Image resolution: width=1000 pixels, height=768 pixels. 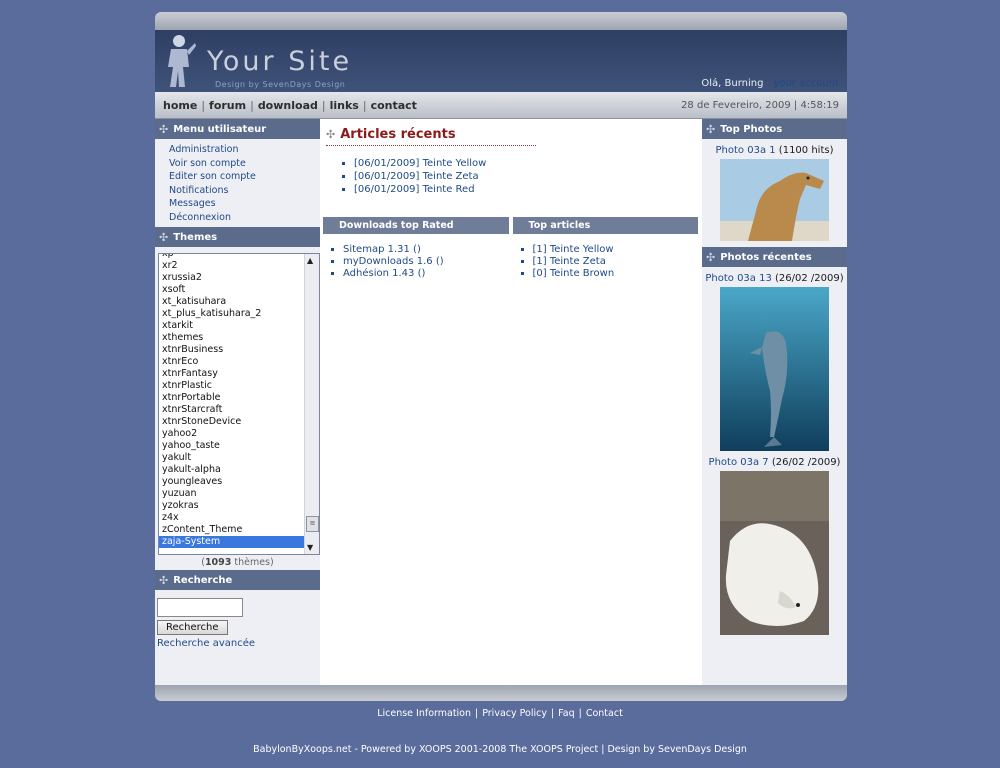 What do you see at coordinates (237, 643) in the screenshot?
I see `advanced-search-link: Recherche avancée` at bounding box center [237, 643].